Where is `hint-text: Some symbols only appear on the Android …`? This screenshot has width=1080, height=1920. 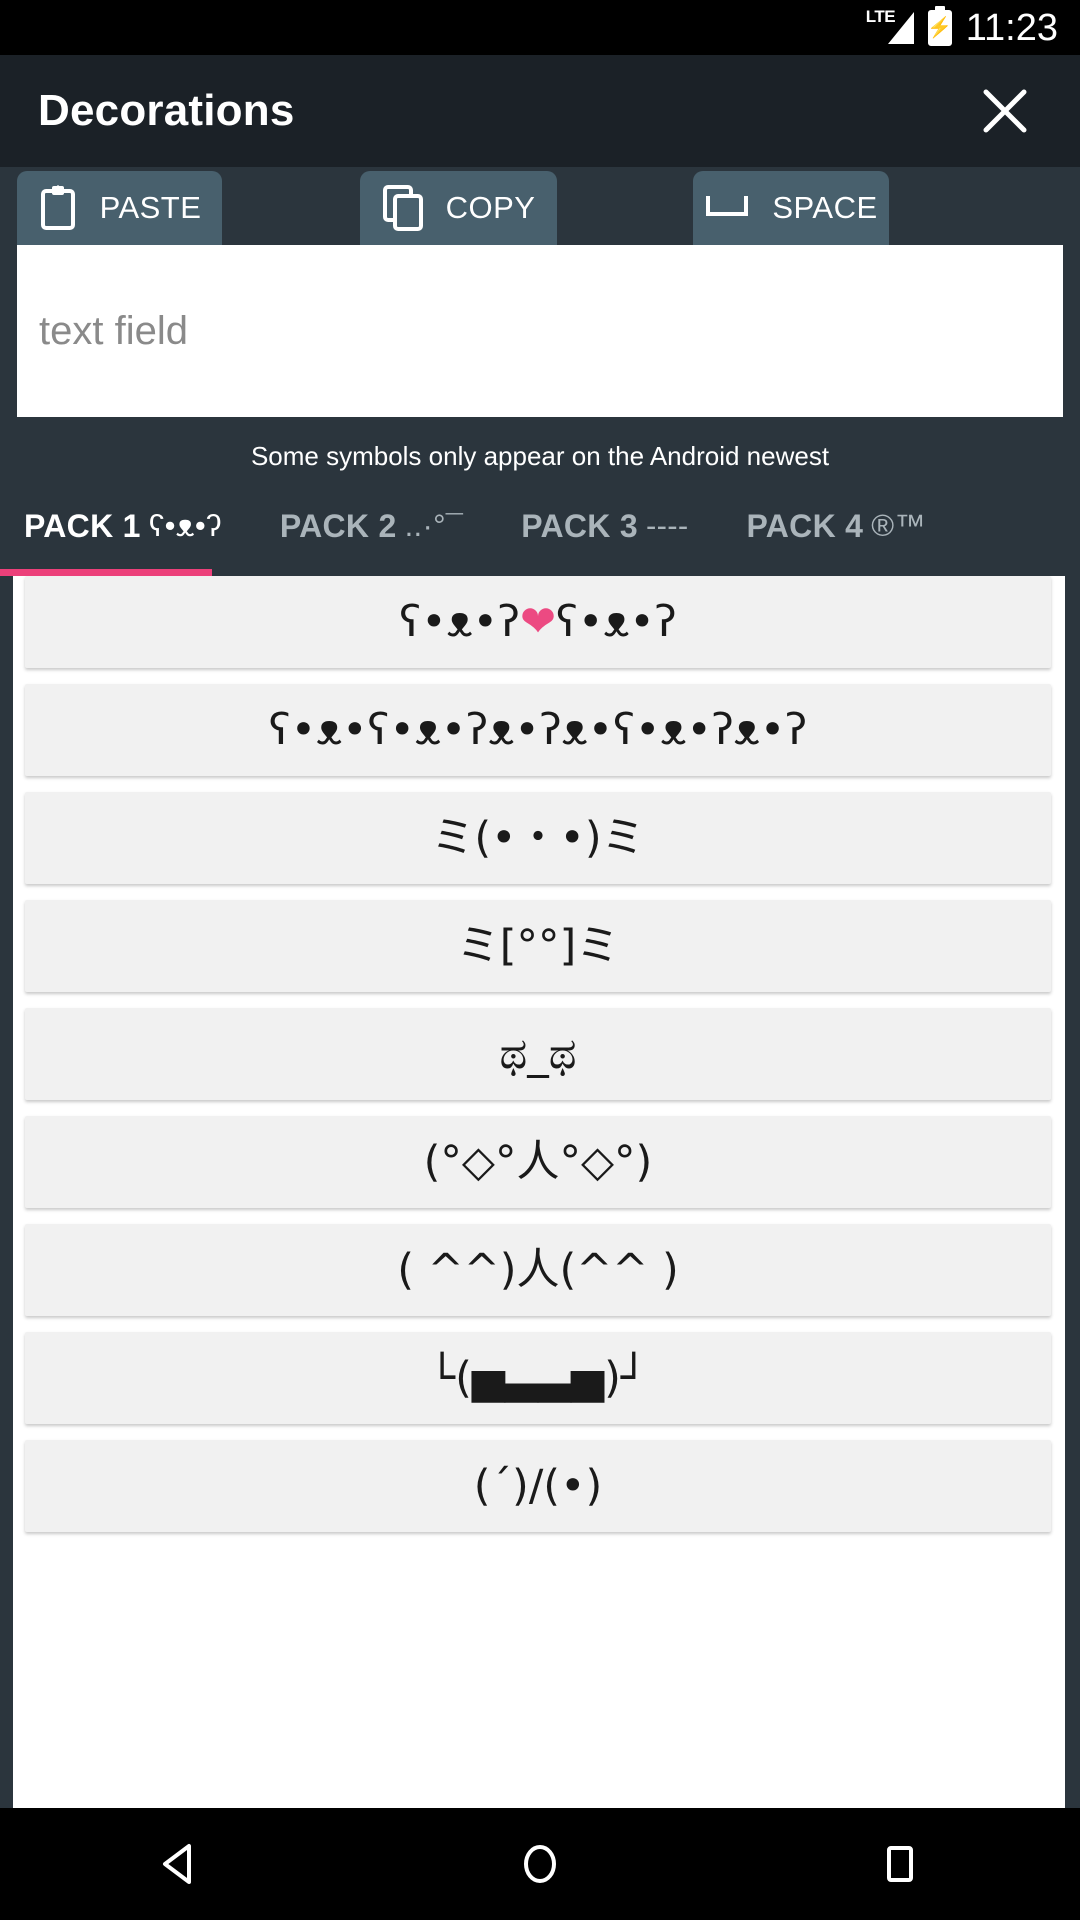
hint-text: Some symbols only appear on the Android … is located at coordinates (540, 455).